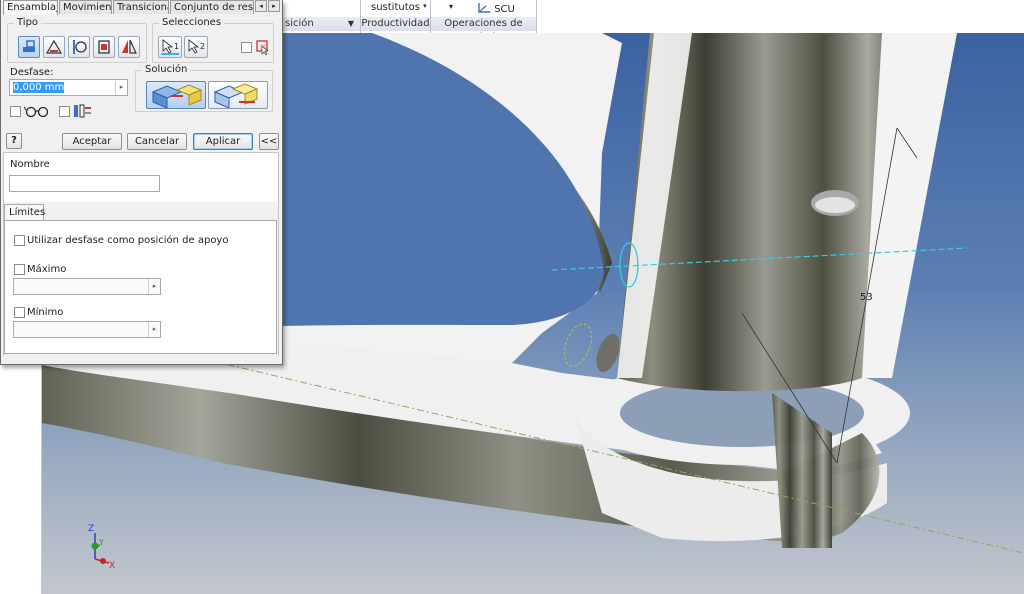 Image resolution: width=1024 pixels, height=594 pixels. I want to click on sustitutos-button: sustitutos ▾, so click(399, 7).